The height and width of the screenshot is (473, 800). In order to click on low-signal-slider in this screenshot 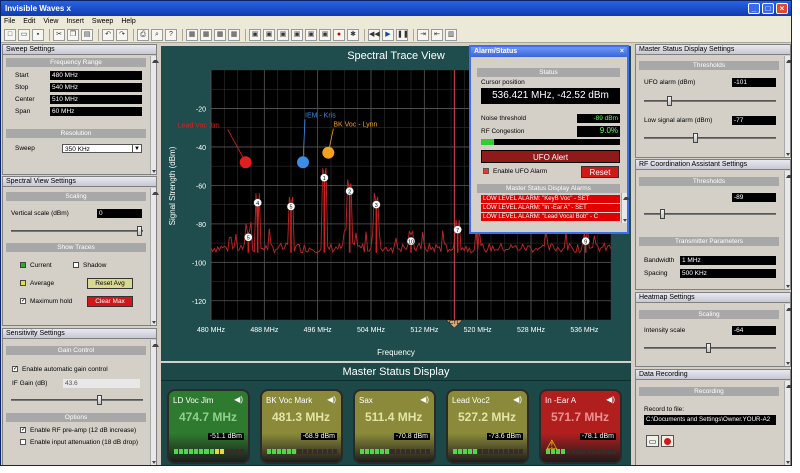, I will do `click(710, 138)`.